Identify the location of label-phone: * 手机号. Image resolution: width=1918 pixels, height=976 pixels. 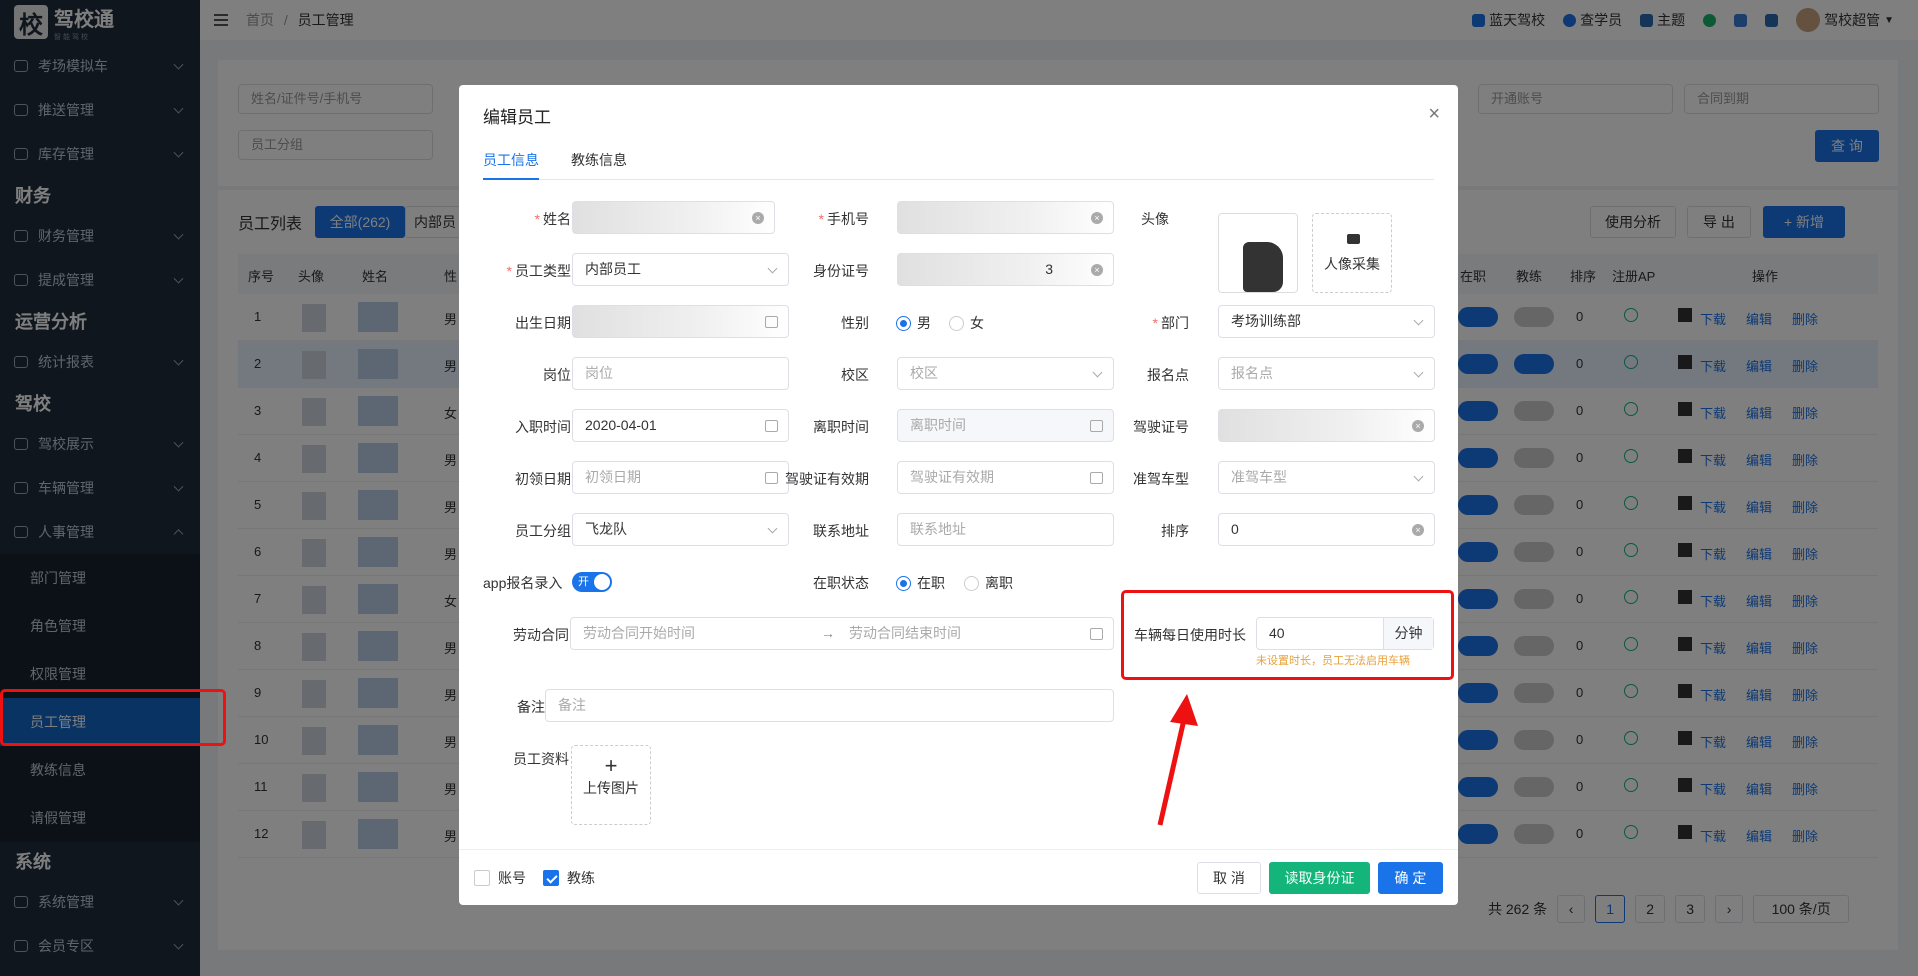
(843, 219).